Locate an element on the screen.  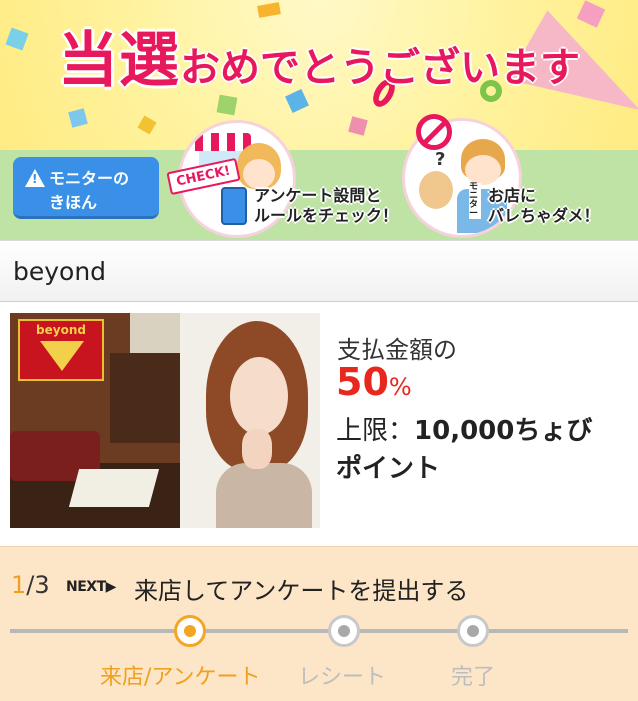
step-node-visit is located at coordinates (190, 631).